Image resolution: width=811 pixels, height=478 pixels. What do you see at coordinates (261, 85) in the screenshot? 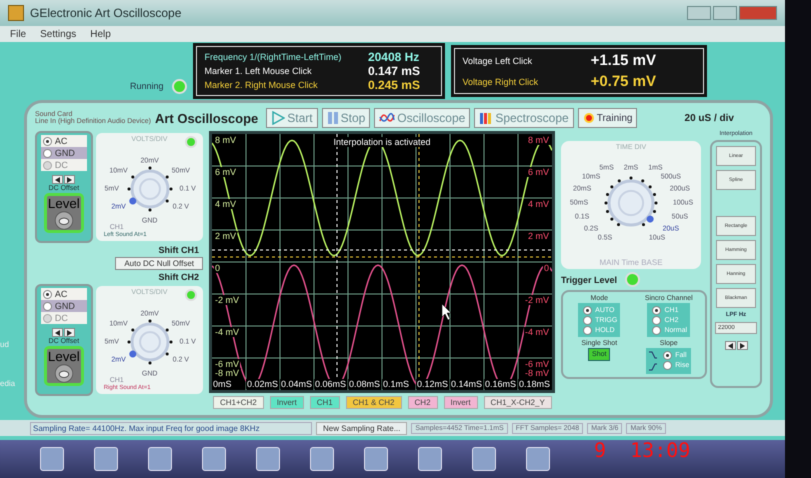
I see `readout-label: Marker 2. Right Mouse Click` at bounding box center [261, 85].